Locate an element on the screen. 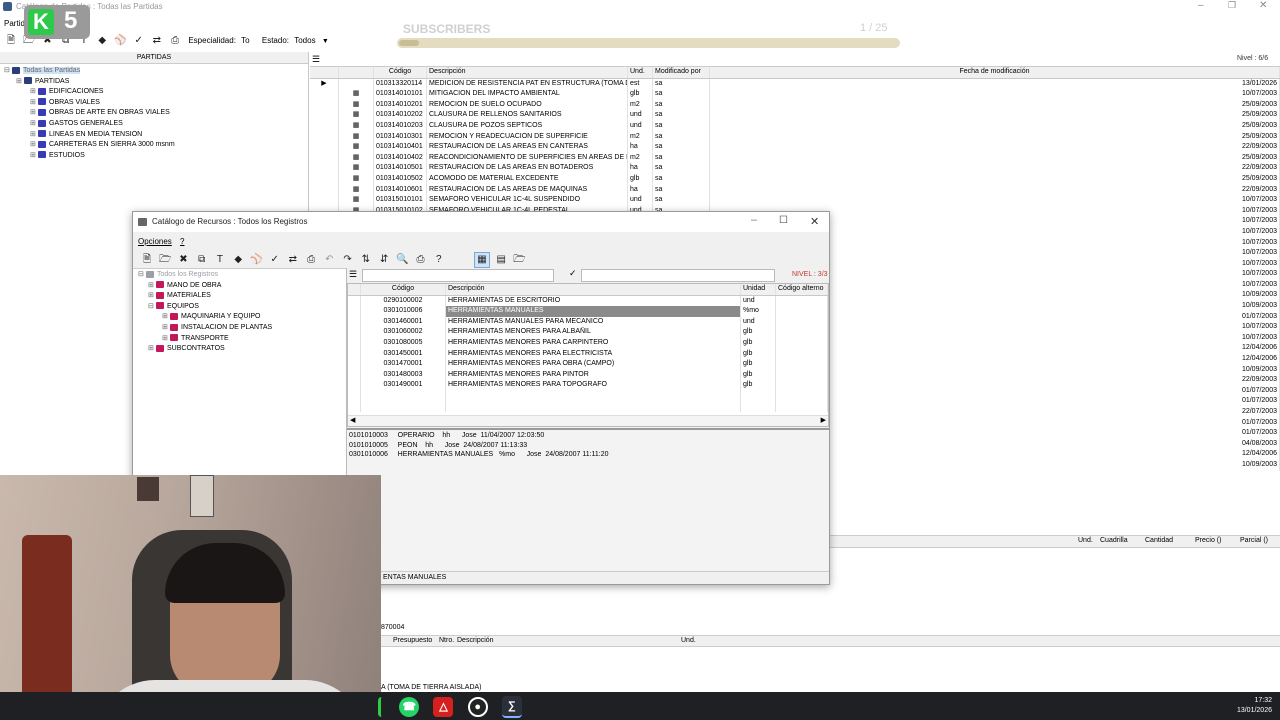 This screenshot has height=720, width=1280. pdf-reader-icon: △ is located at coordinates (443, 707).